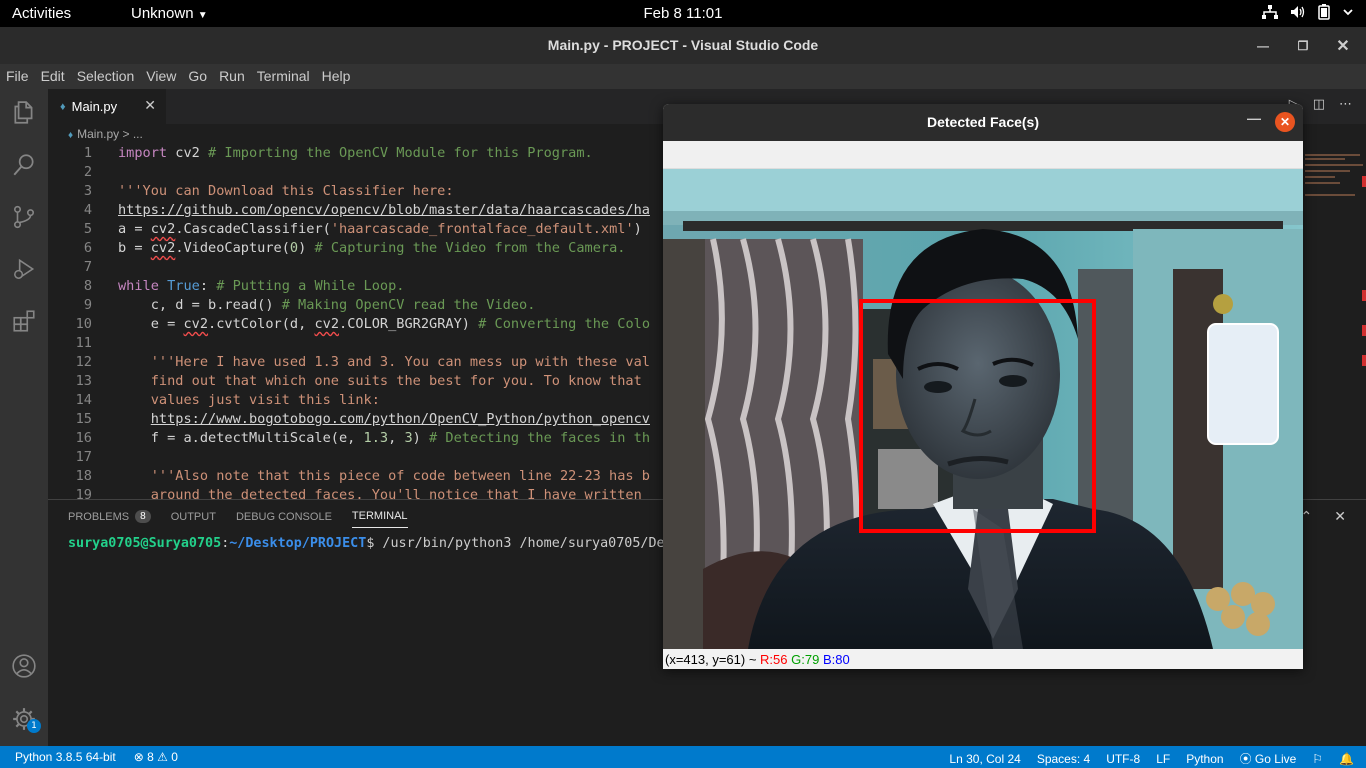 This screenshot has width=1366, height=768. What do you see at coordinates (17, 76) in the screenshot?
I see `menu-file: File` at bounding box center [17, 76].